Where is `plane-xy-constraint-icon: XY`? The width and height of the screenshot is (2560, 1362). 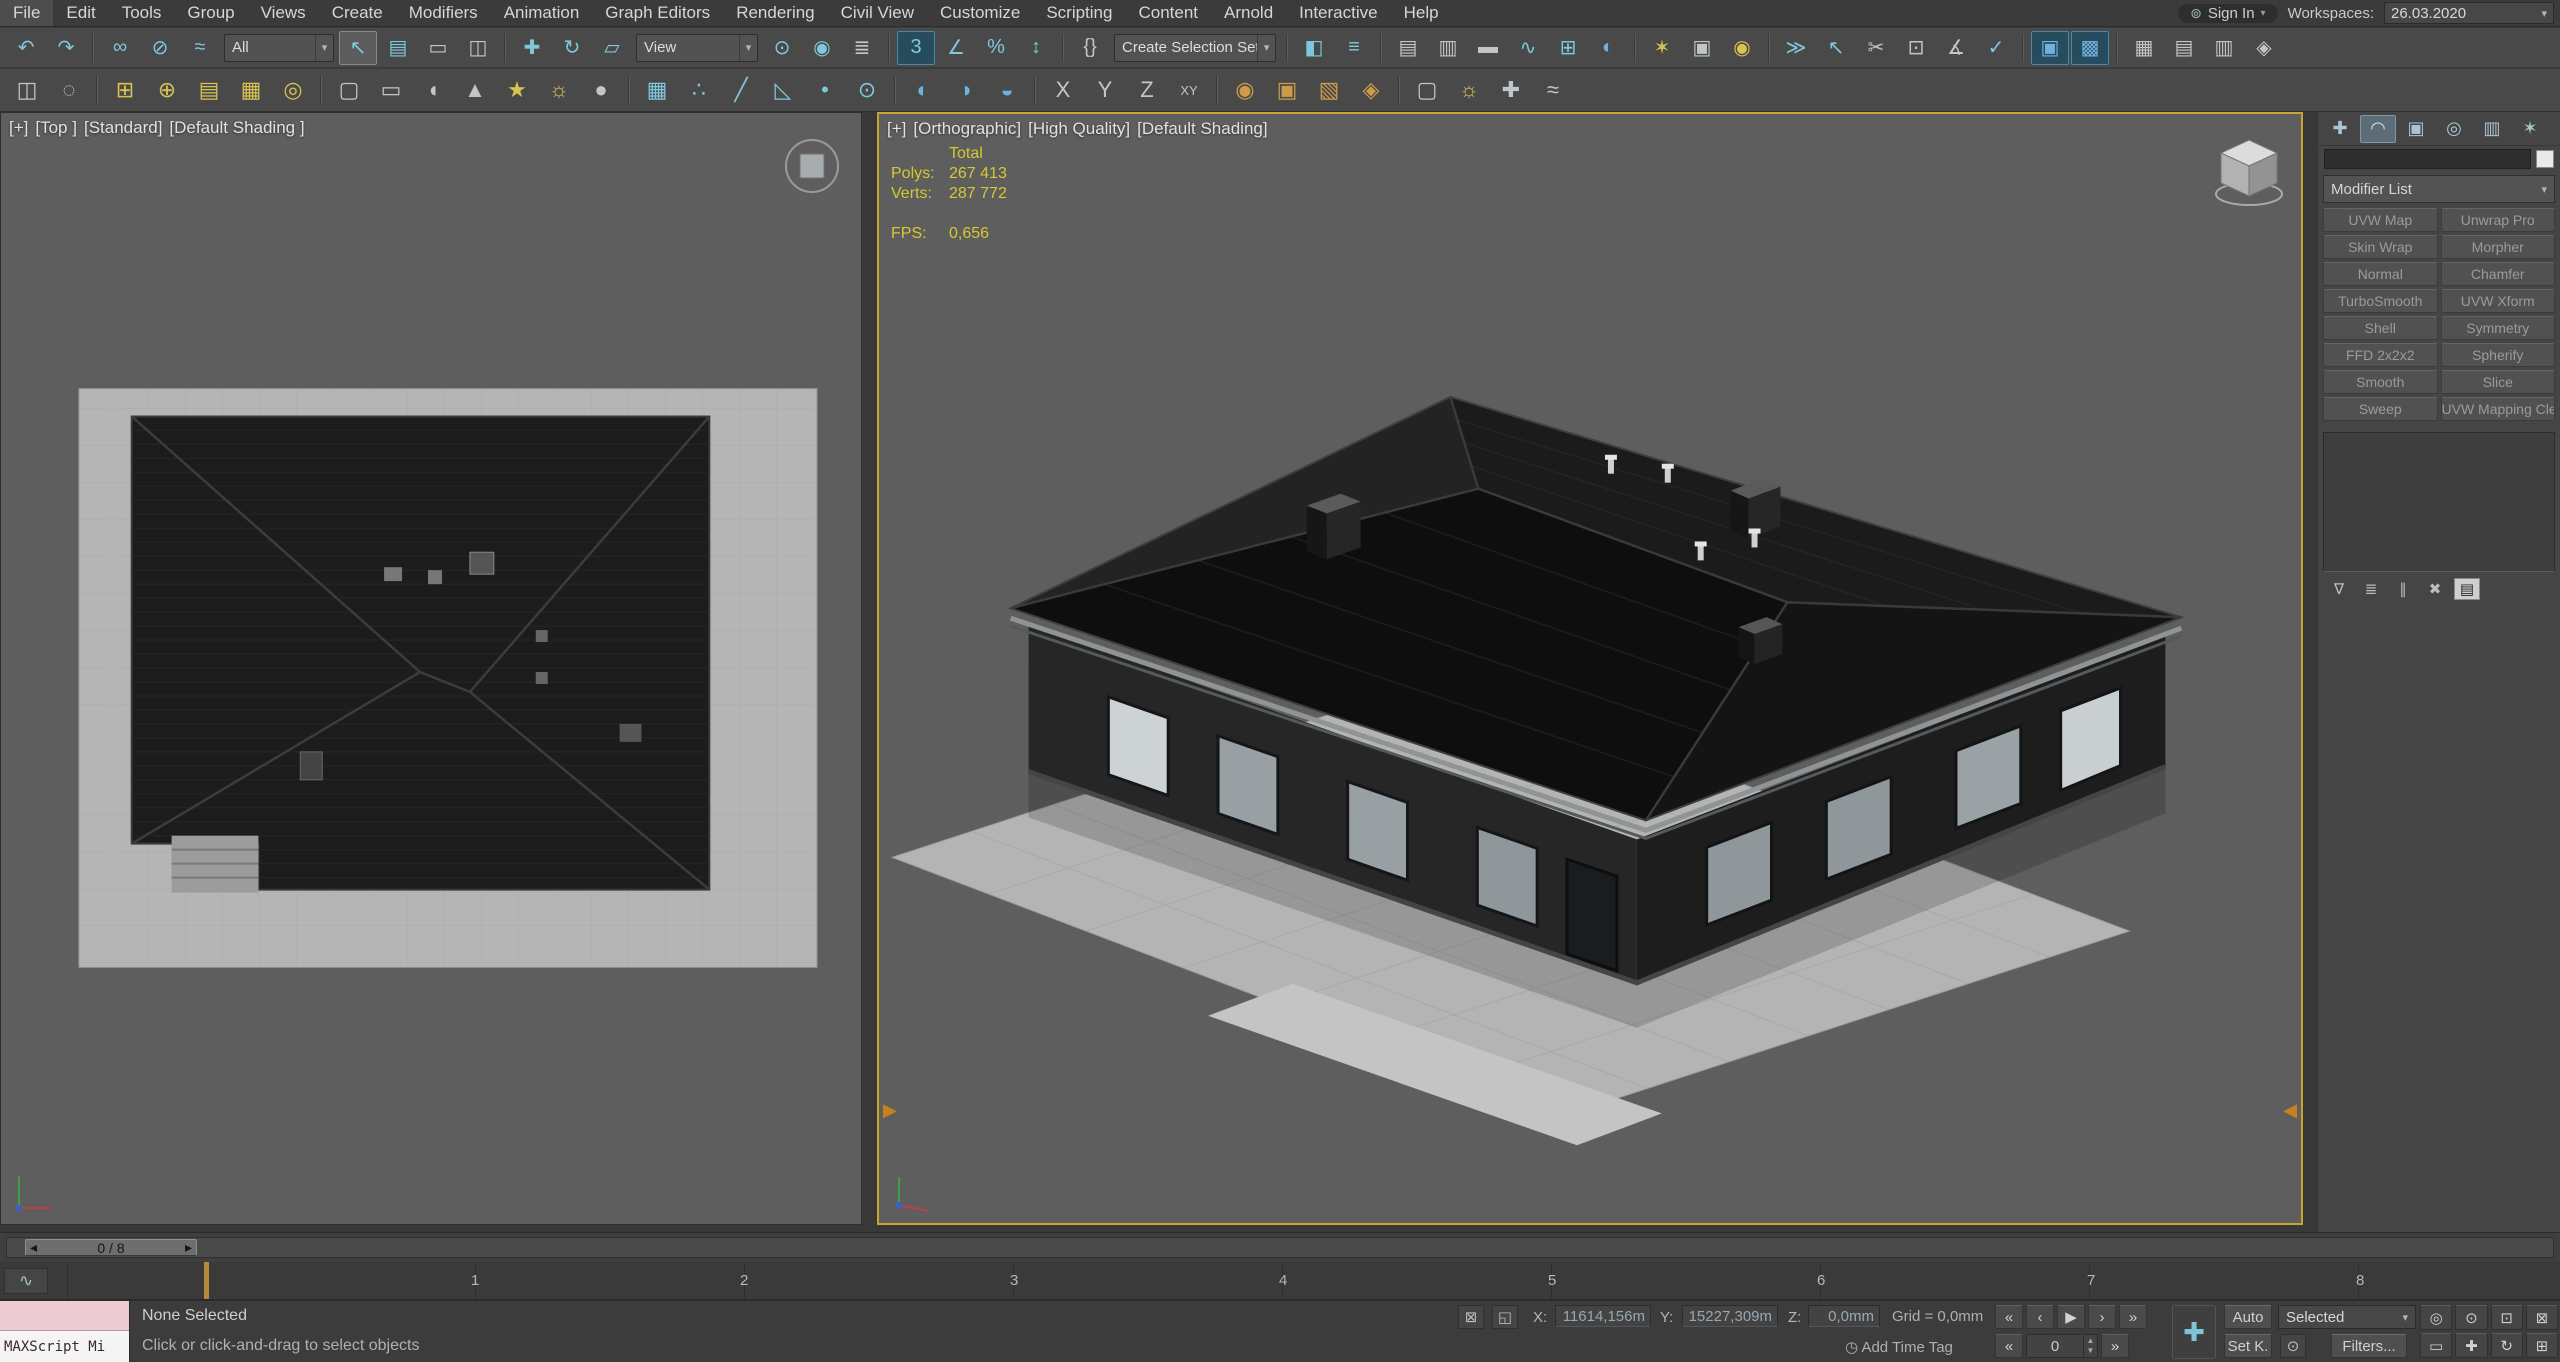 plane-xy-constraint-icon: XY is located at coordinates (1189, 90).